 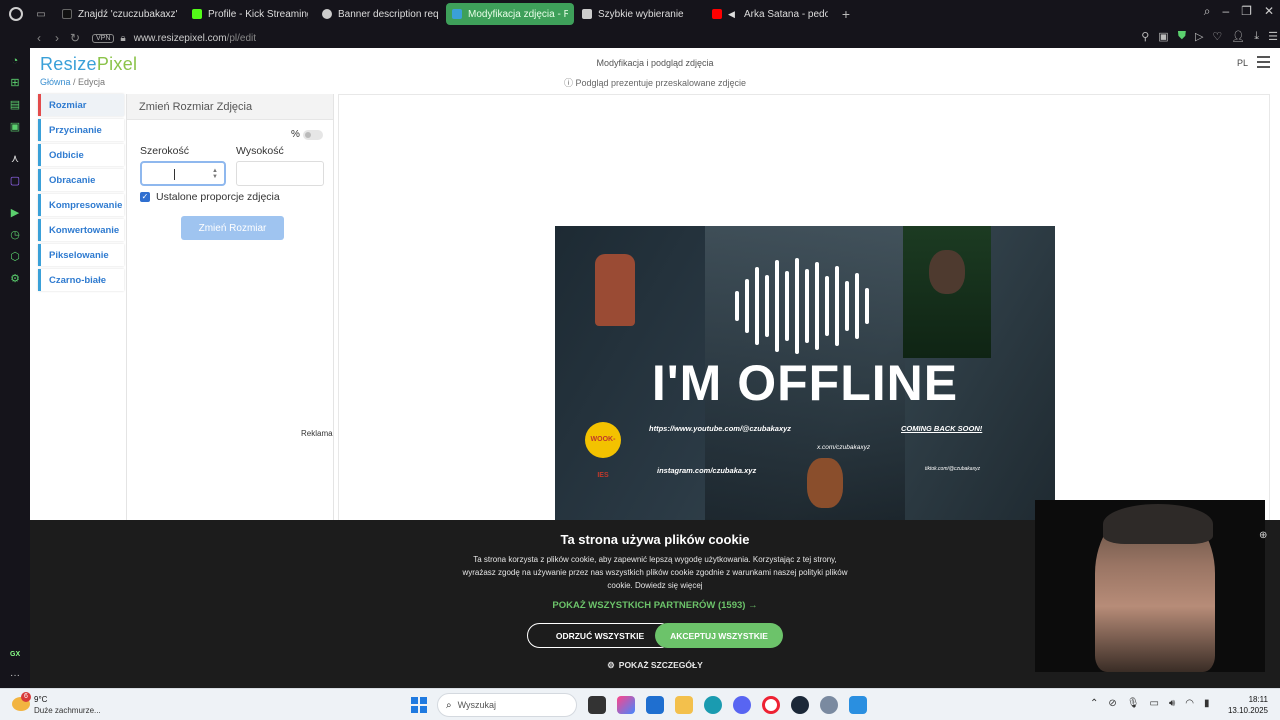 What do you see at coordinates (1207, 11) in the screenshot?
I see `search-tabs-icon: ⌕` at bounding box center [1207, 11].